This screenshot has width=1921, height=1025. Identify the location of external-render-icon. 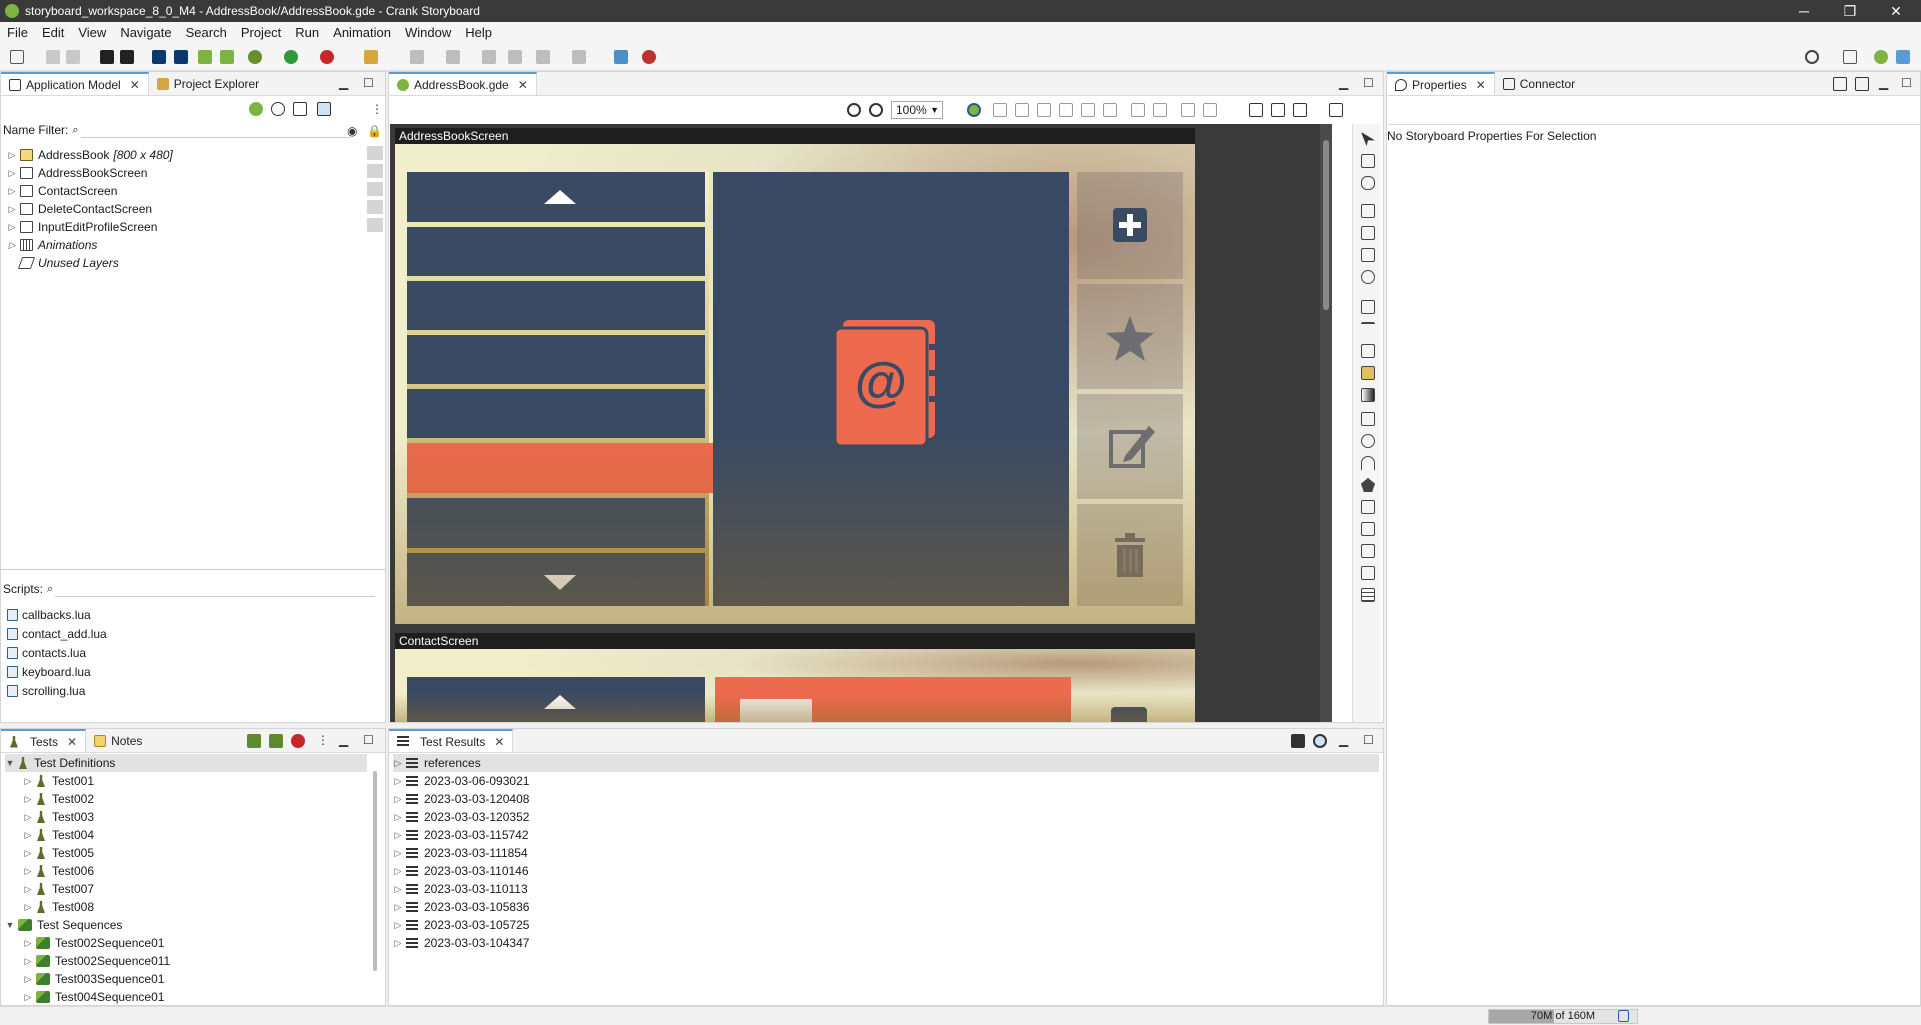
(1368, 507).